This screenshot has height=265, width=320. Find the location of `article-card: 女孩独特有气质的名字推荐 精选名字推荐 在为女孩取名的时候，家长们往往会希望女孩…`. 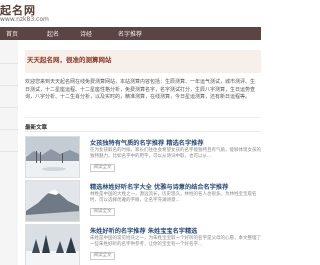

article-card: 女孩独特有气质的名字推荐 精选名字推荐 在为女孩取名的时候，家长们往往会希望女孩… is located at coordinates (143, 158).